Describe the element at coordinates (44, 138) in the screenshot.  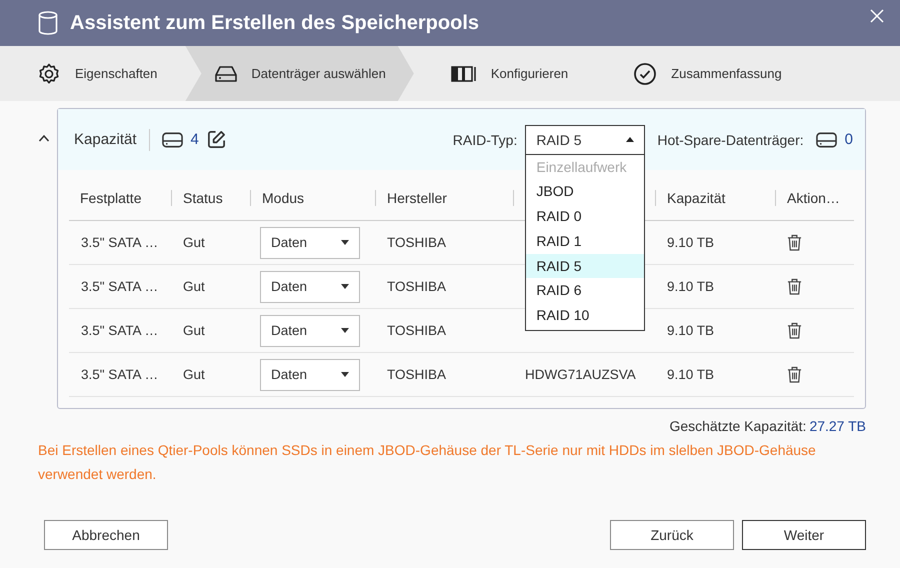
I see `collapse-icon` at that location.